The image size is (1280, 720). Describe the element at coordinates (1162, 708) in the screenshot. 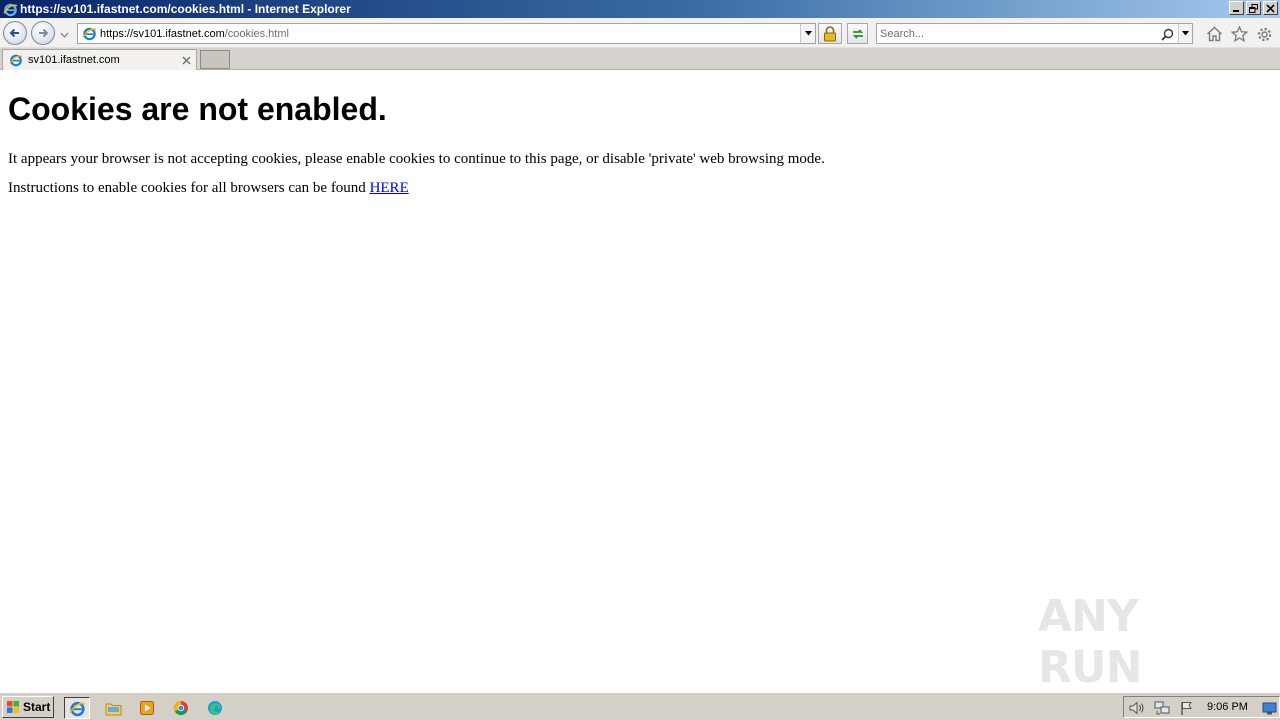

I see `network-icon` at that location.